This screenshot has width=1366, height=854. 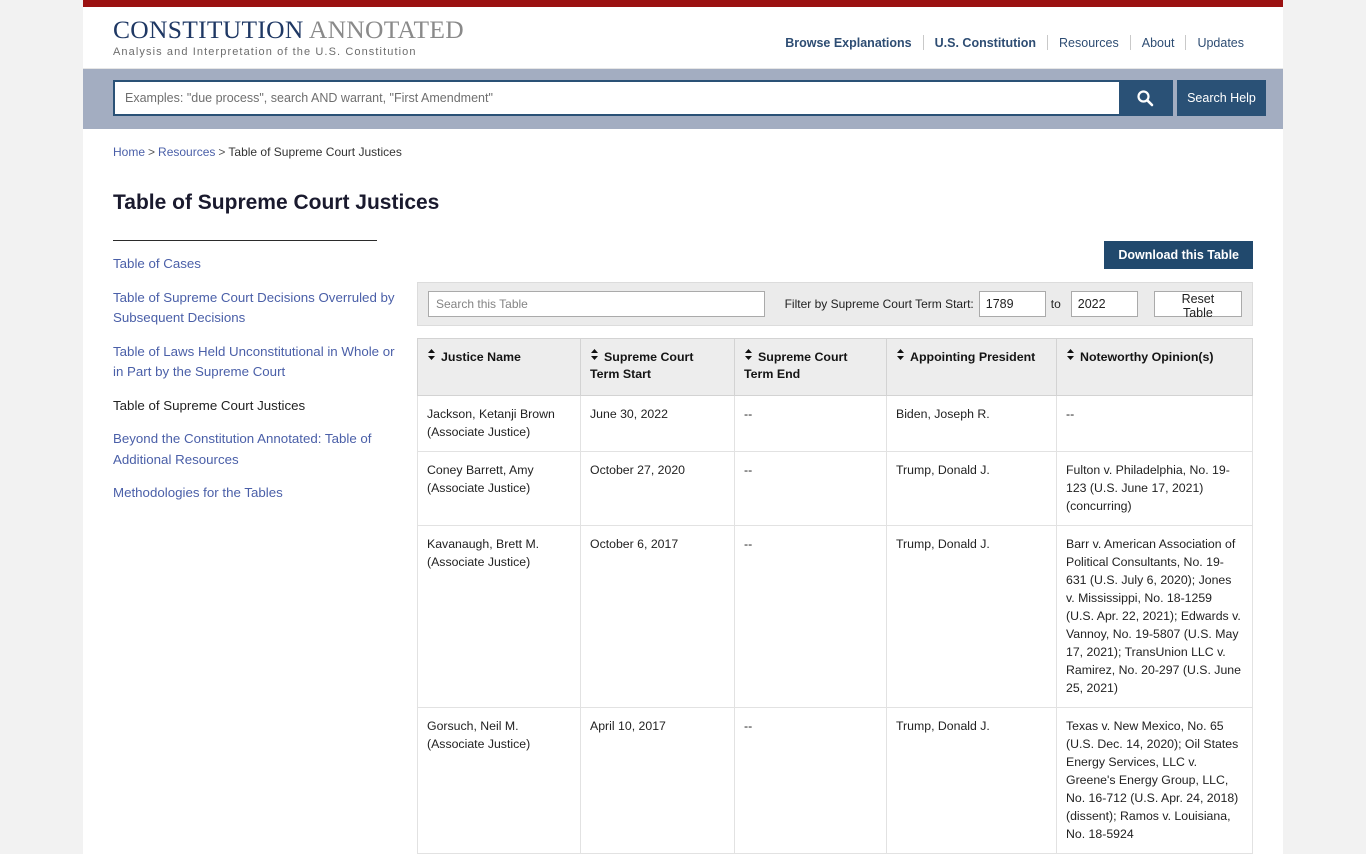 What do you see at coordinates (259, 493) in the screenshot?
I see `sidebar-item-methodologies: Methodologies for the Tables` at bounding box center [259, 493].